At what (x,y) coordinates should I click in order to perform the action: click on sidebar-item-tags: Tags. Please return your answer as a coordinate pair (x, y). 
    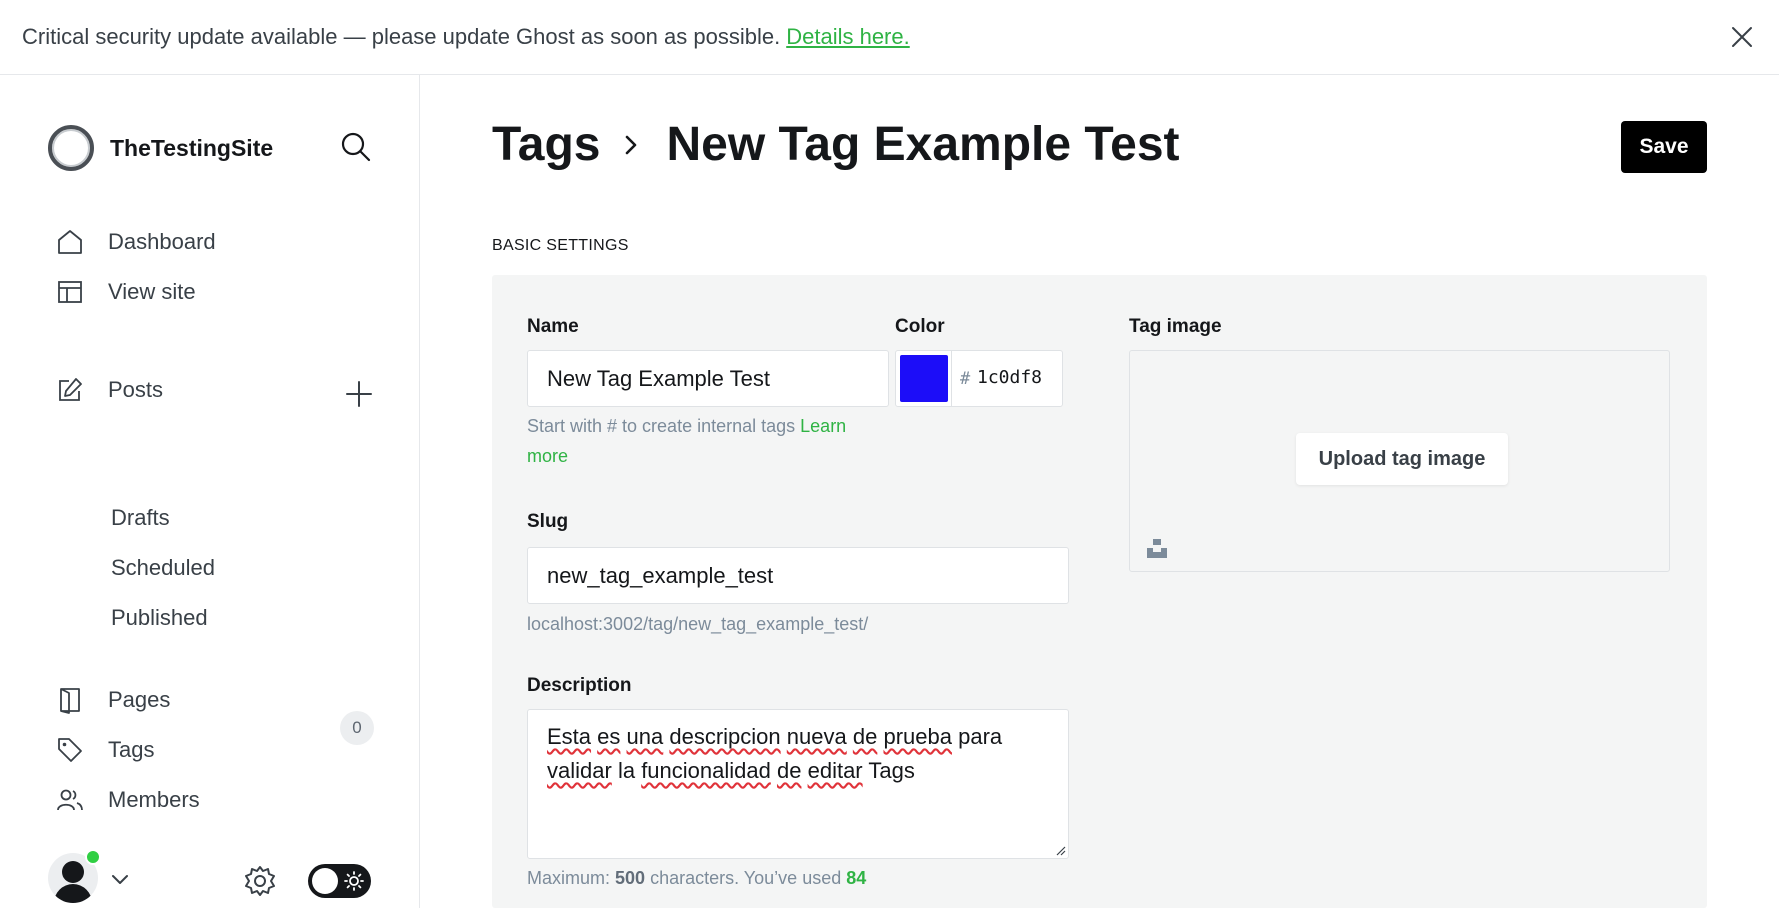
    Looking at the image, I should click on (105, 750).